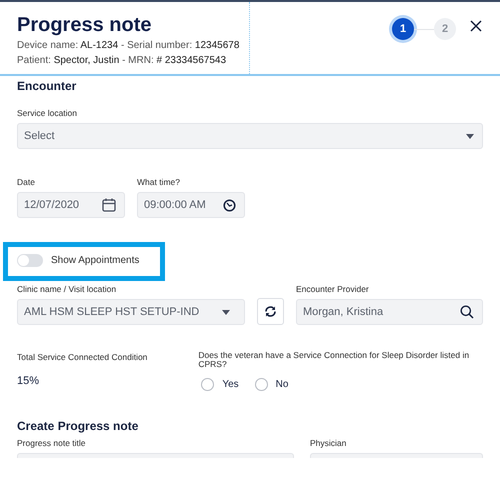 The image size is (500, 502). Describe the element at coordinates (109, 205) in the screenshot. I see `calendar-icon` at that location.